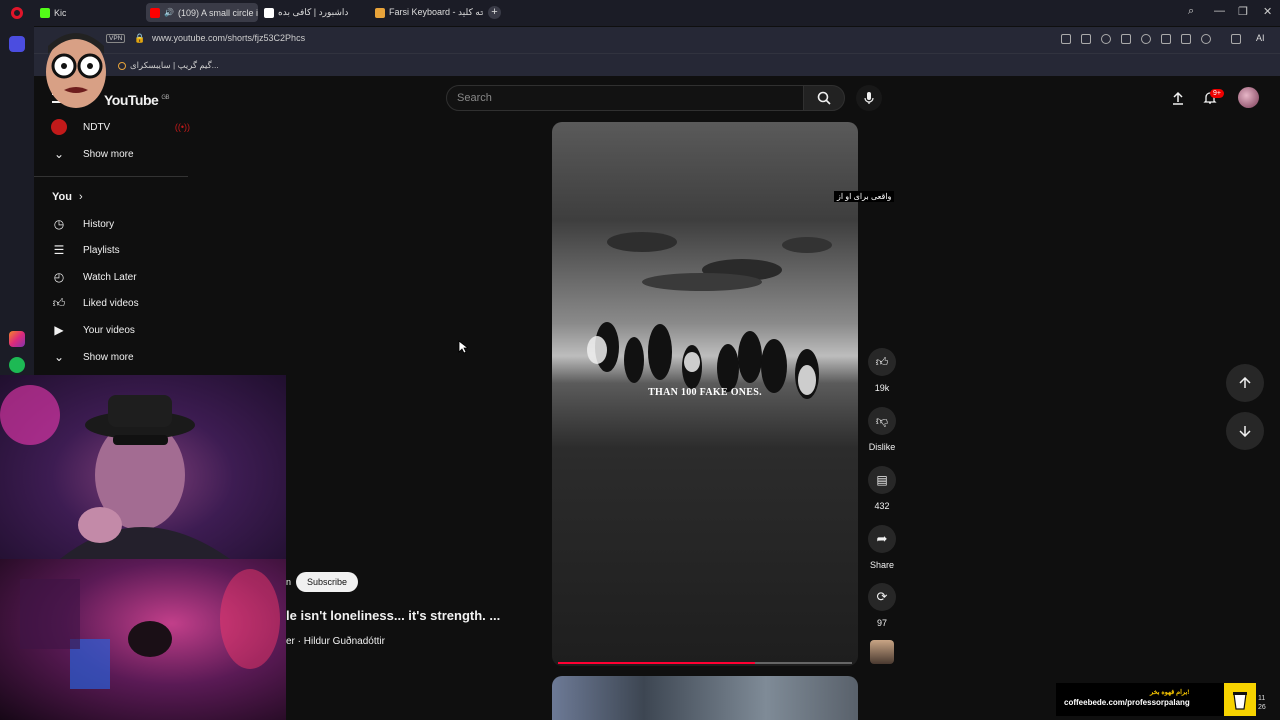  Describe the element at coordinates (1217, 93) in the screenshot. I see `notification-count-badge: 9+` at that location.